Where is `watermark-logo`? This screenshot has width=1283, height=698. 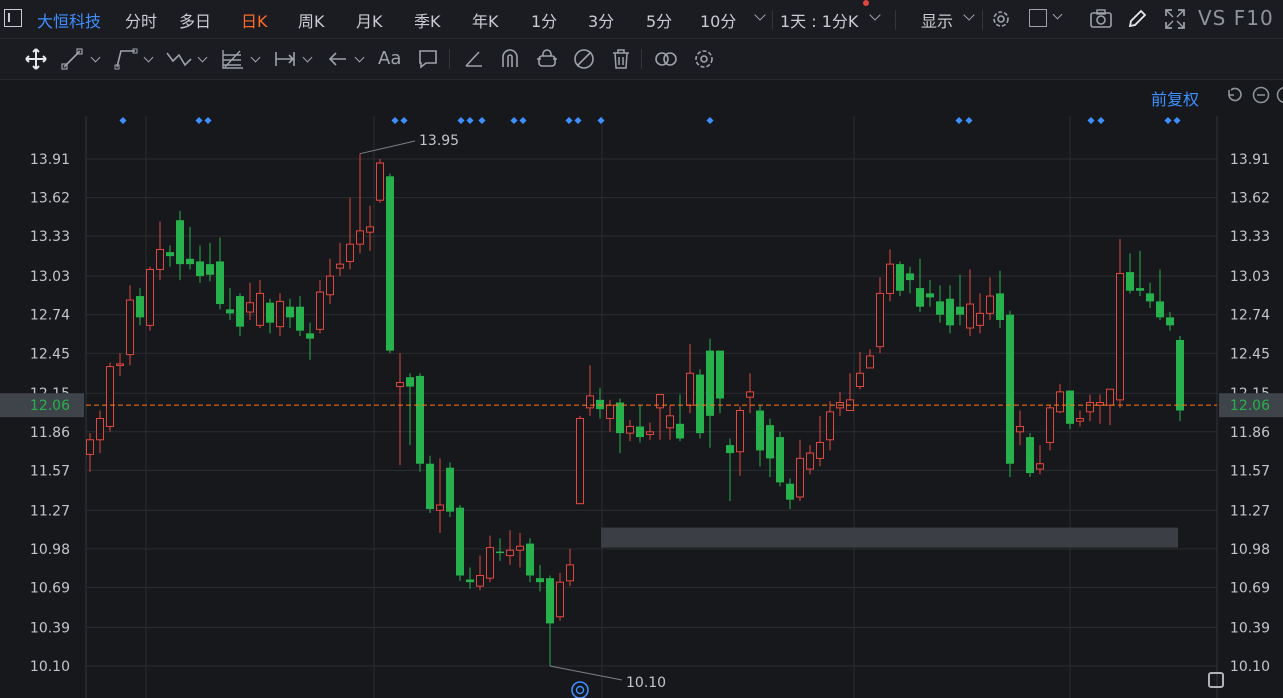
watermark-logo is located at coordinates (1216, 679).